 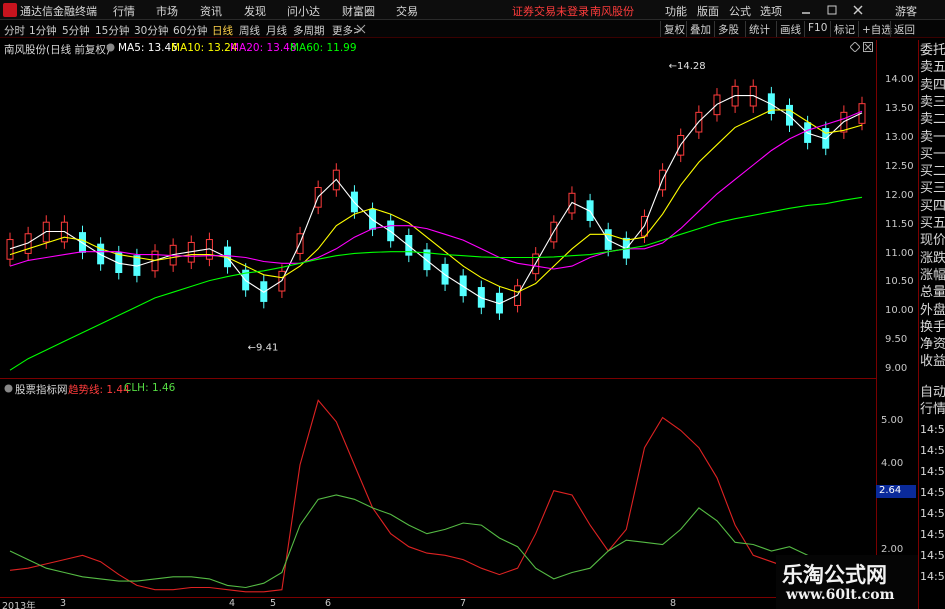 What do you see at coordinates (790, 29) in the screenshot?
I see `tool-huaxian: 画线` at bounding box center [790, 29].